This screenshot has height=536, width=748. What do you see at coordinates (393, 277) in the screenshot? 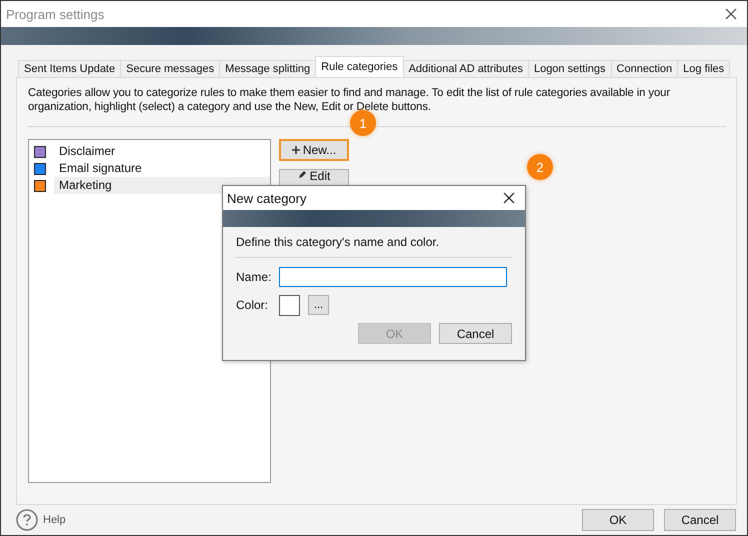
I see `name-input` at bounding box center [393, 277].